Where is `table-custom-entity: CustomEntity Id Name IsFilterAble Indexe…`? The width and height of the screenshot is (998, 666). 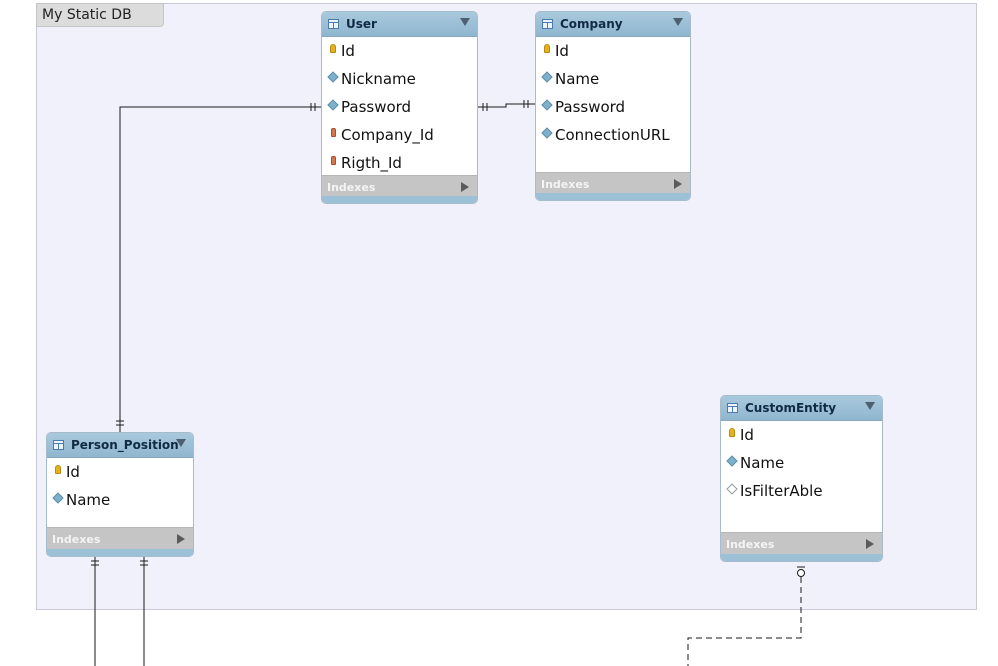
table-custom-entity: CustomEntity Id Name IsFilterAble Indexe… is located at coordinates (801, 478).